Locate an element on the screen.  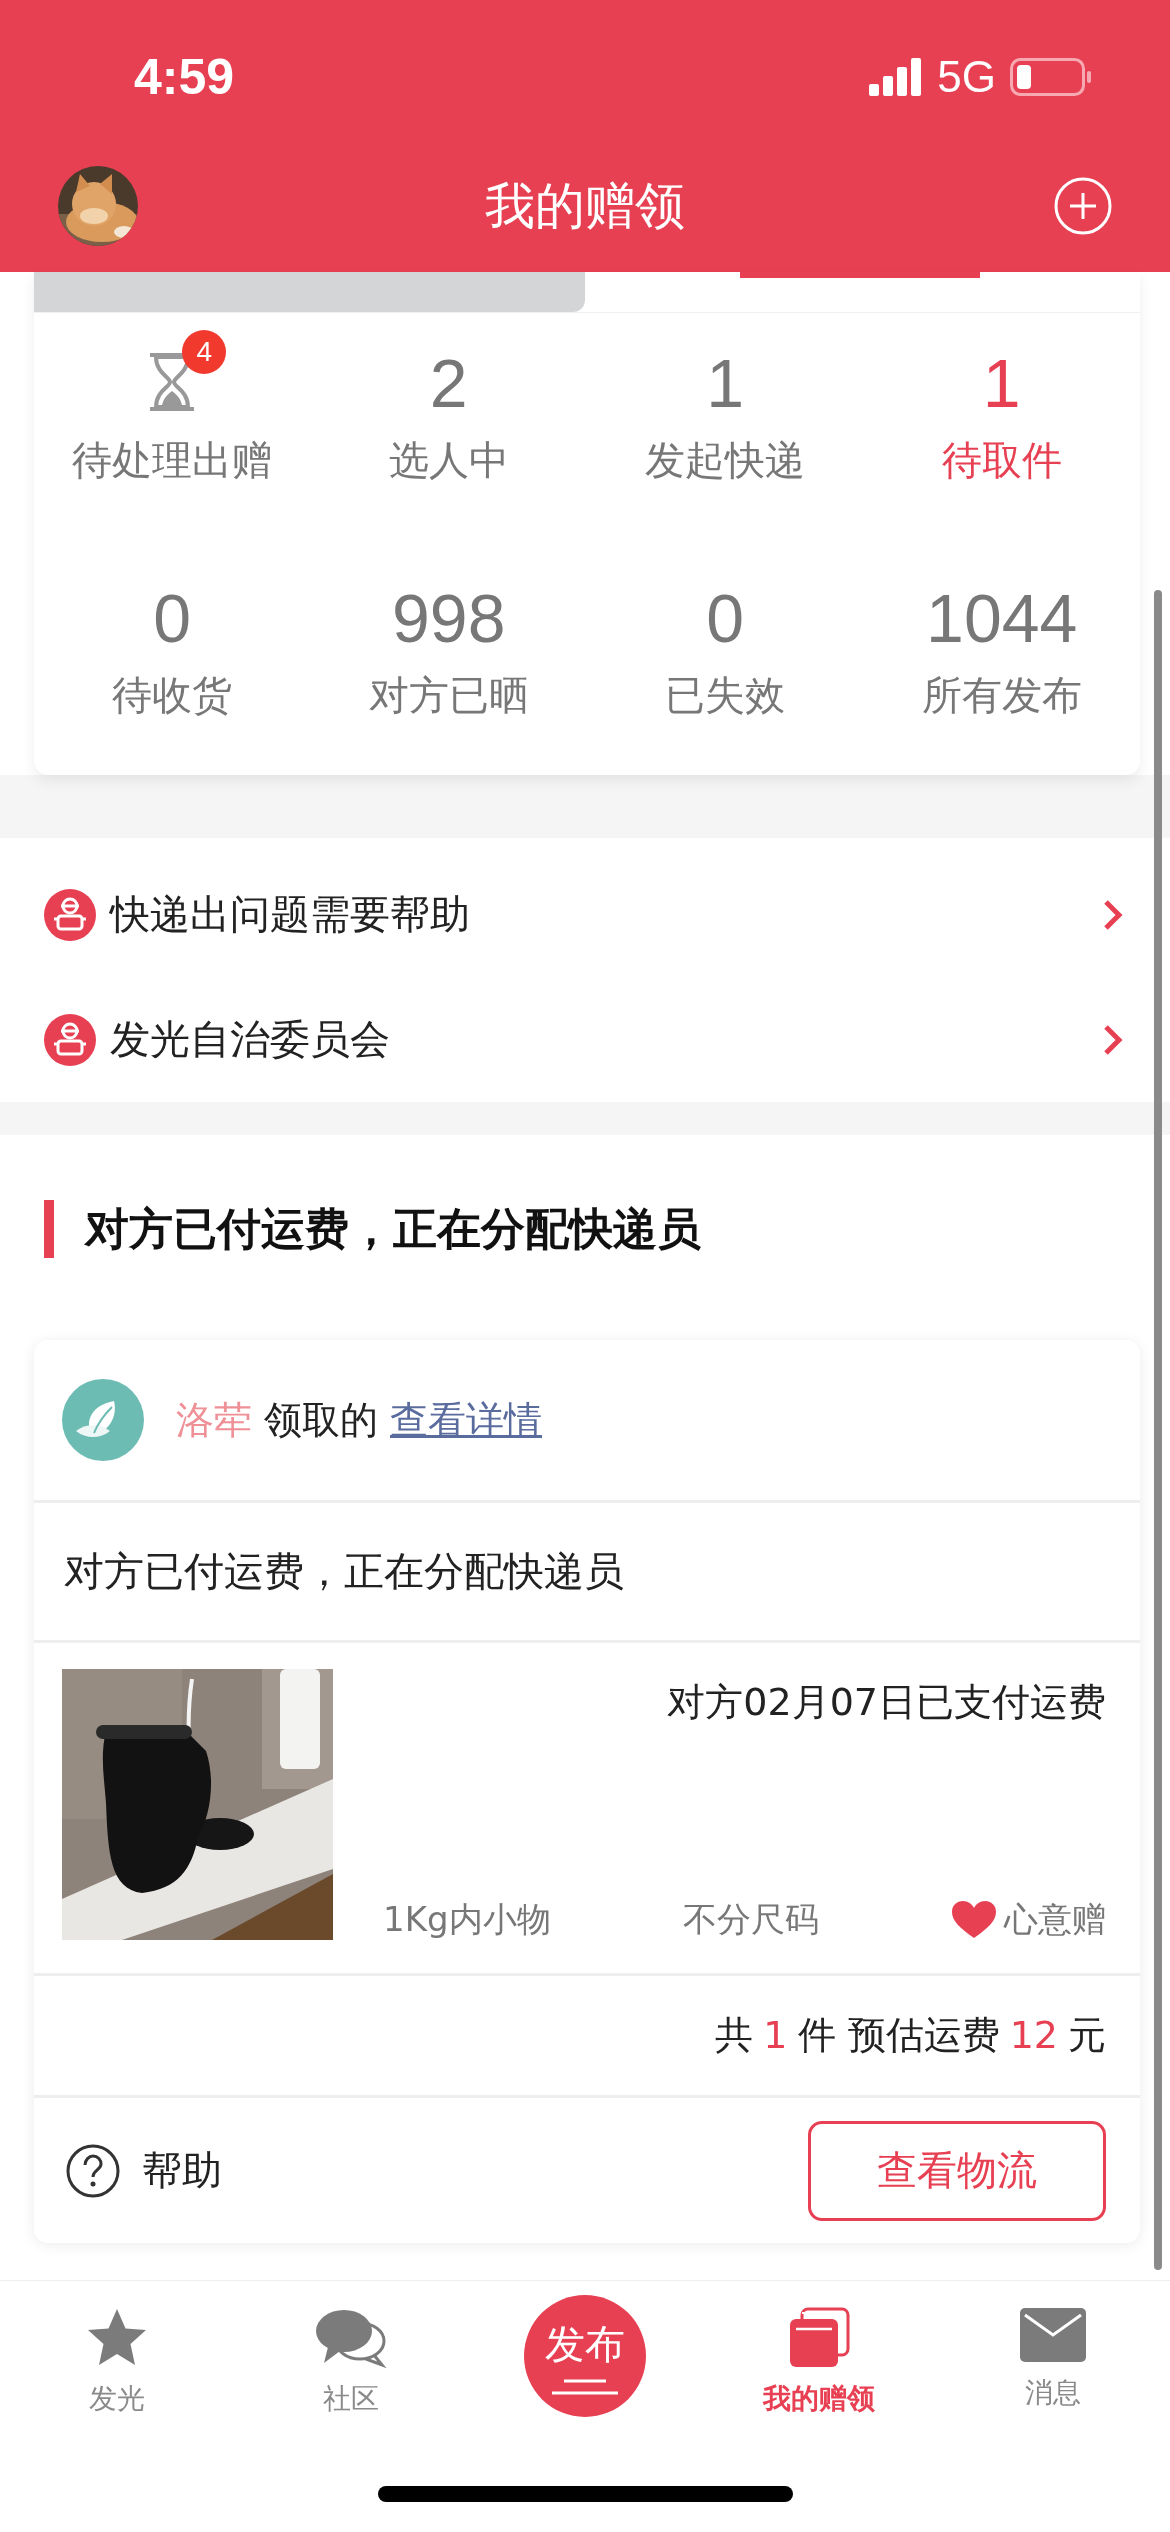
claim-text: 领取的 is located at coordinates (321, 1420).